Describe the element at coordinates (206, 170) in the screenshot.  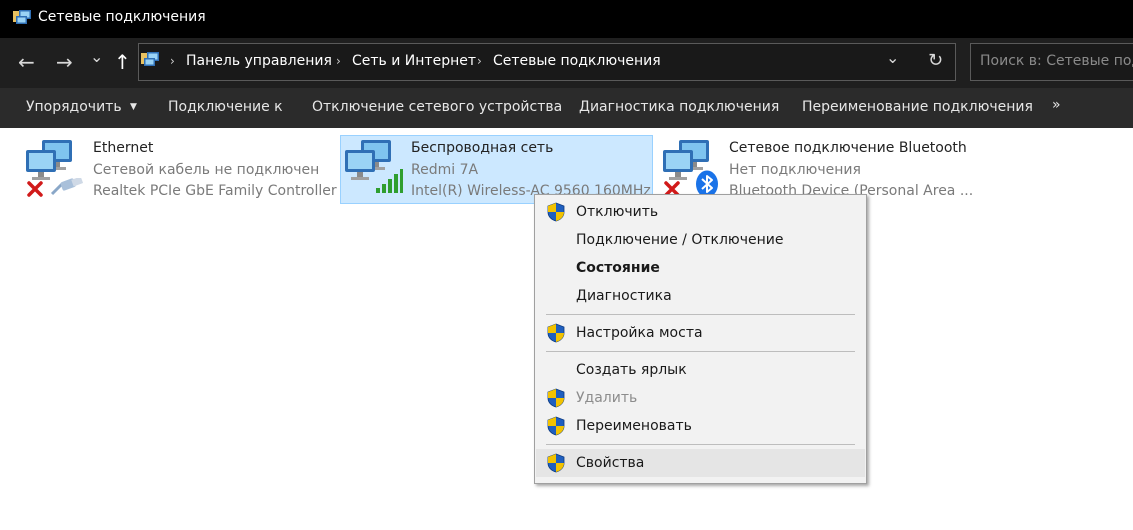
I see `connection-status: Сетевой кабель не подключен` at that location.